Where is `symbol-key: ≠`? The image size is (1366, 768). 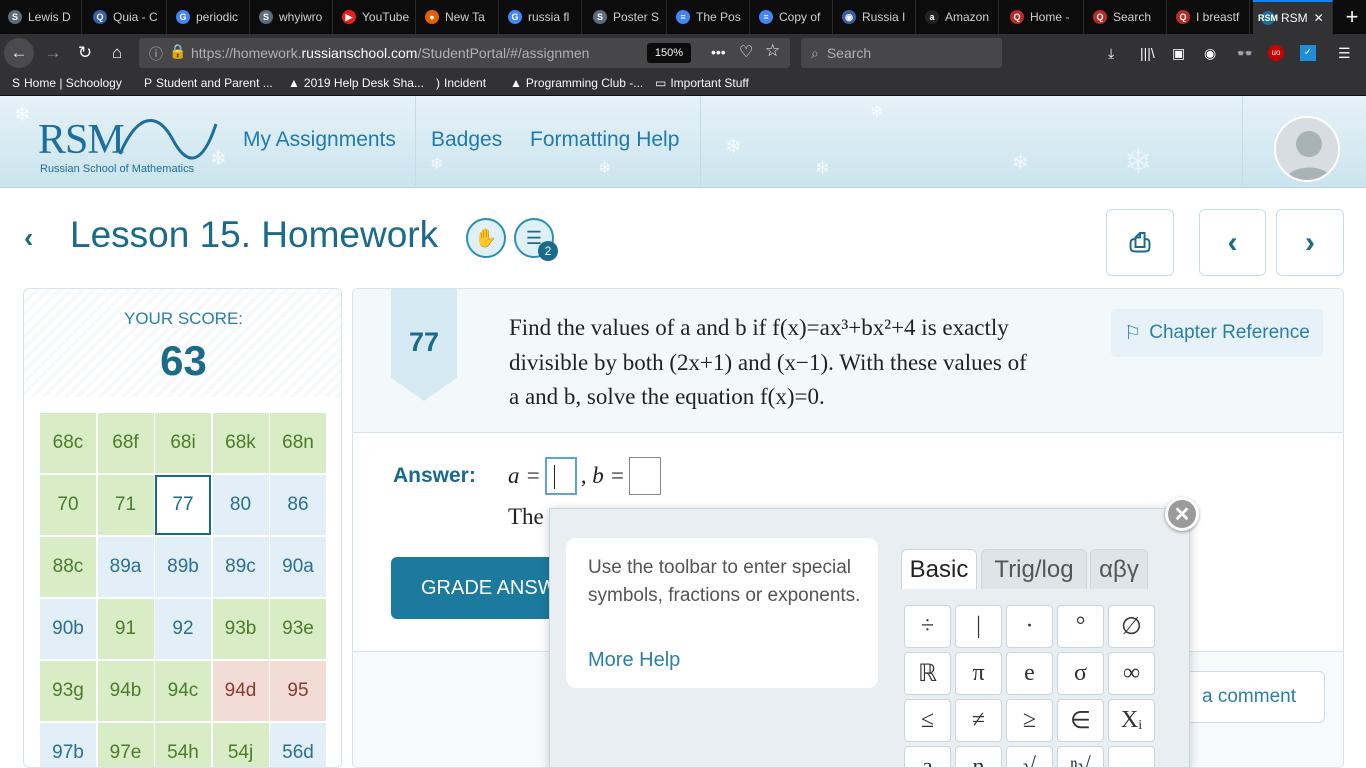 symbol-key: ≠ is located at coordinates (978, 720).